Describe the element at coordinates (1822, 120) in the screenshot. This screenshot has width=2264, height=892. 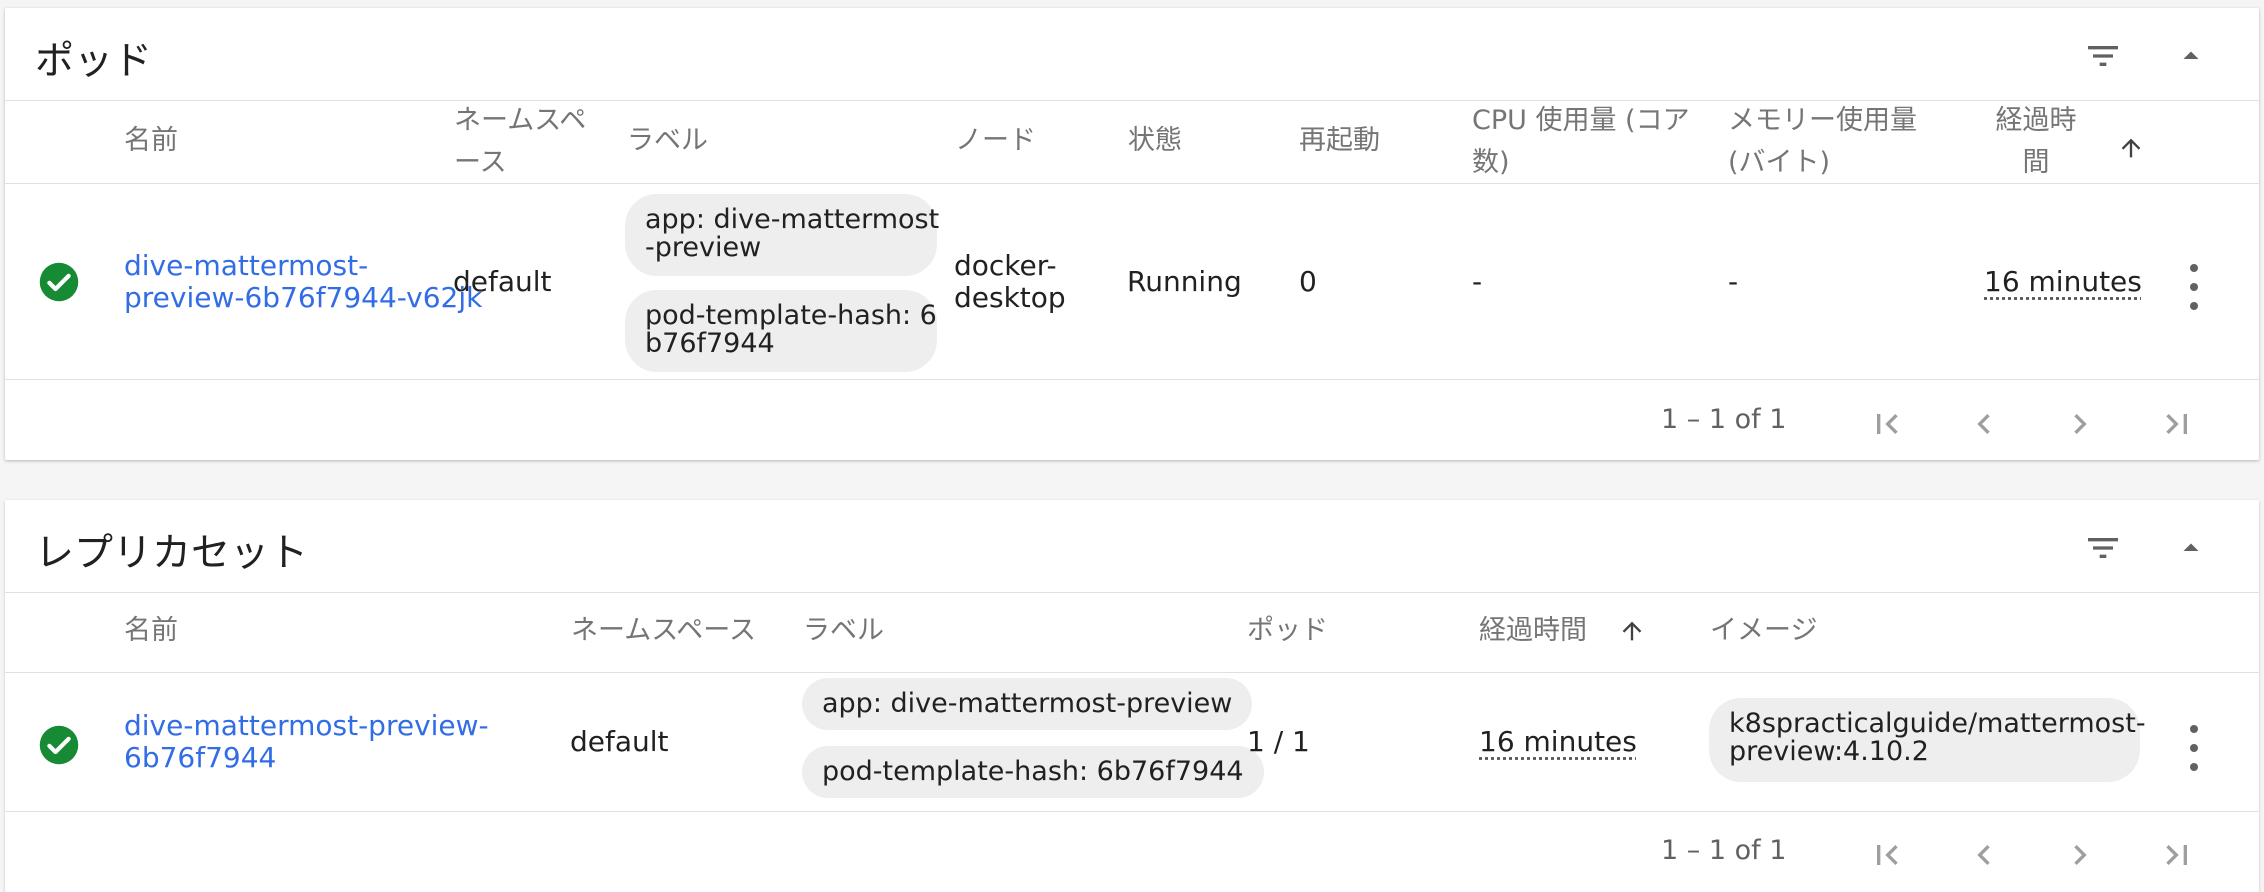
I see `col-memory-line1: メモリー使用量` at that location.